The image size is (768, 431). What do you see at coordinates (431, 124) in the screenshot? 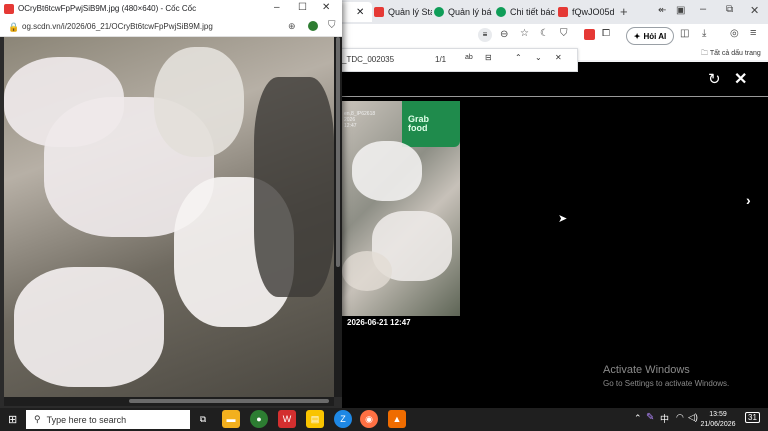
I see `grab-food-logo: Grab food` at bounding box center [431, 124].